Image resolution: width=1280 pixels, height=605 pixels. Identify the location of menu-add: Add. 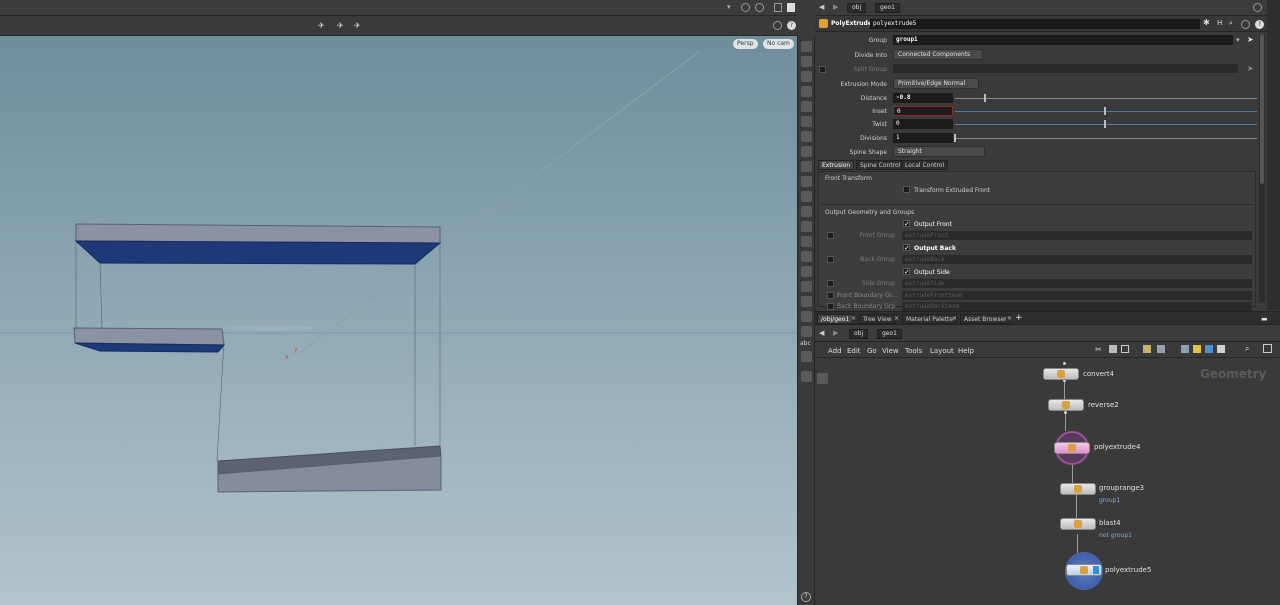
(835, 351).